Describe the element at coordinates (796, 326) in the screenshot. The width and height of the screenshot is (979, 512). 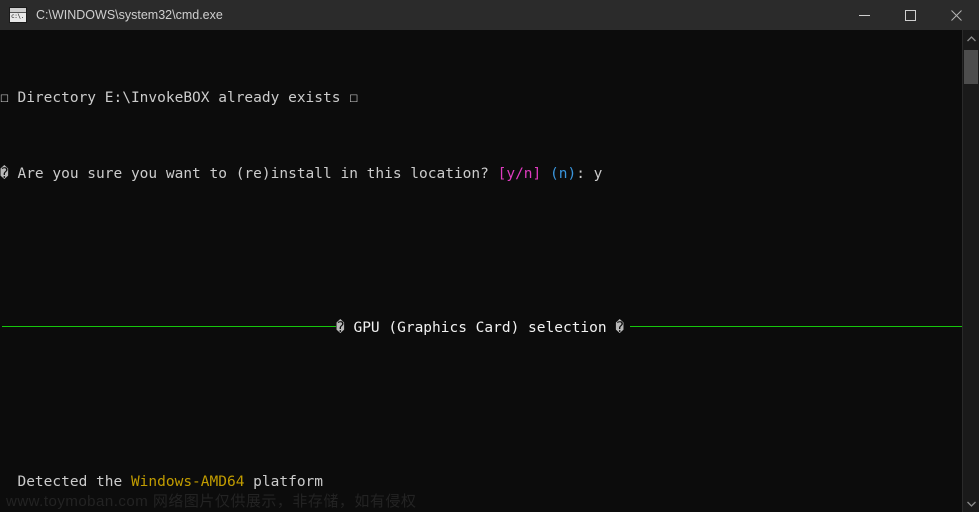
I see `header-rule-right` at that location.